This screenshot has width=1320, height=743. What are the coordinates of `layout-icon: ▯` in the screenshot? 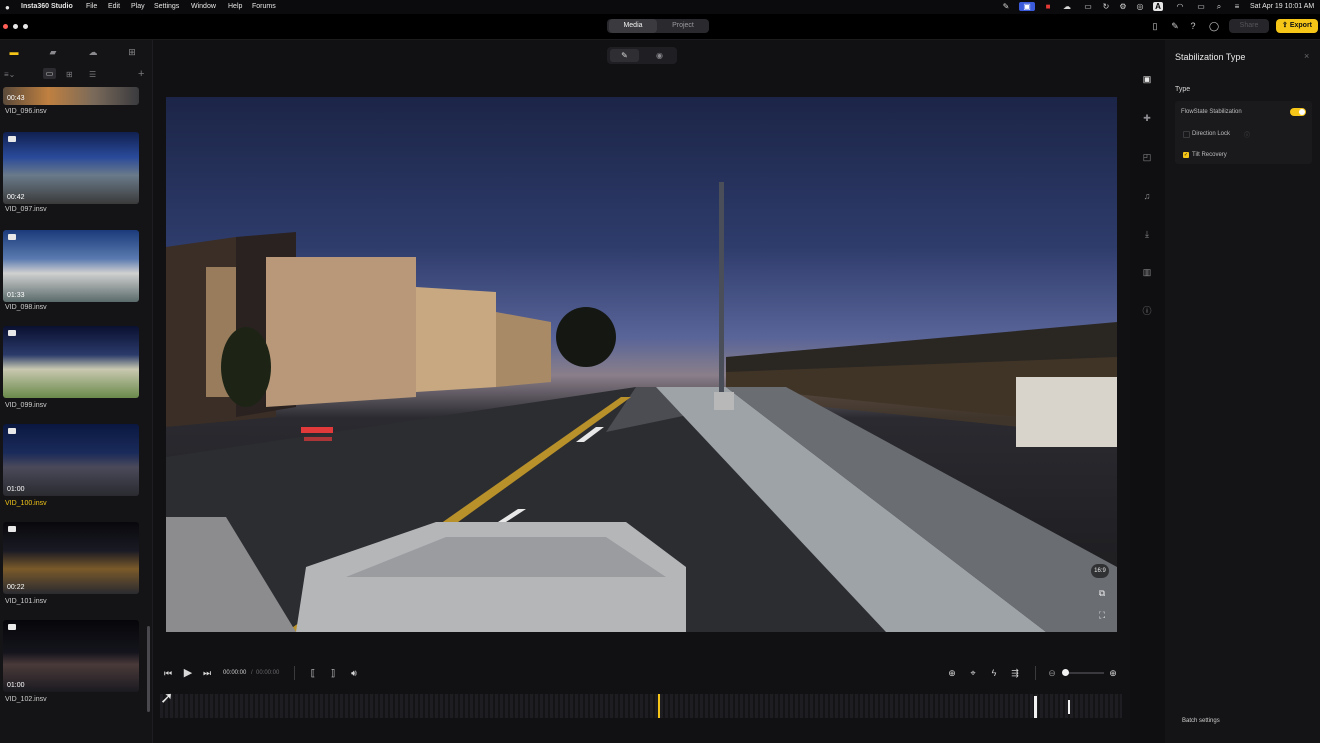 It's located at (1155, 26).